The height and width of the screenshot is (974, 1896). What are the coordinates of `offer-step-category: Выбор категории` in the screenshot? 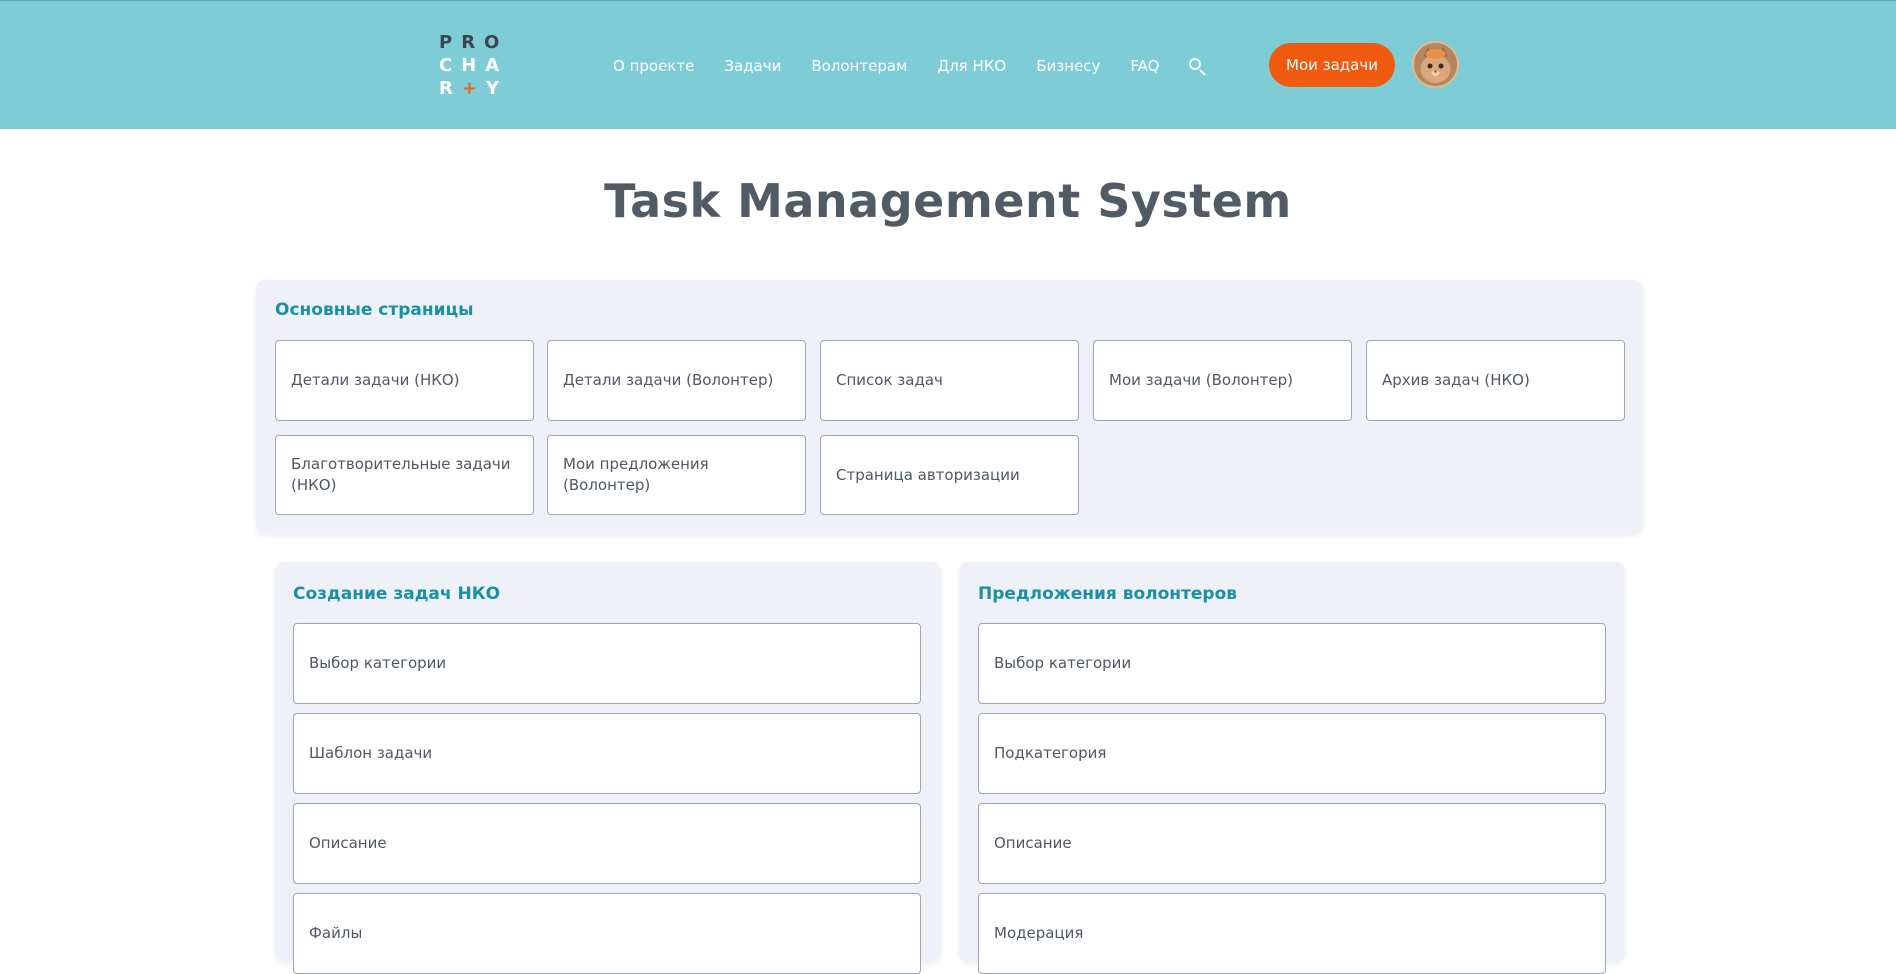 It's located at (1292, 663).